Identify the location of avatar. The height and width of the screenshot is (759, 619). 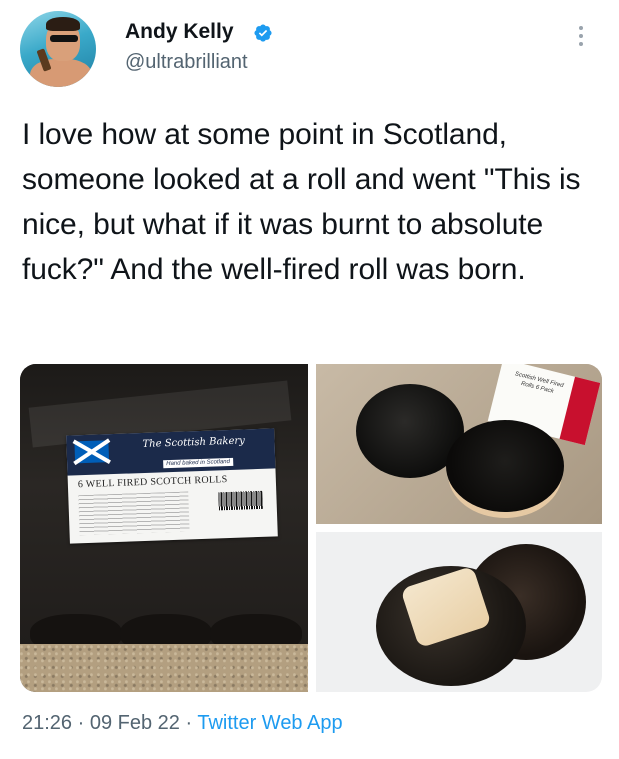
(58, 49).